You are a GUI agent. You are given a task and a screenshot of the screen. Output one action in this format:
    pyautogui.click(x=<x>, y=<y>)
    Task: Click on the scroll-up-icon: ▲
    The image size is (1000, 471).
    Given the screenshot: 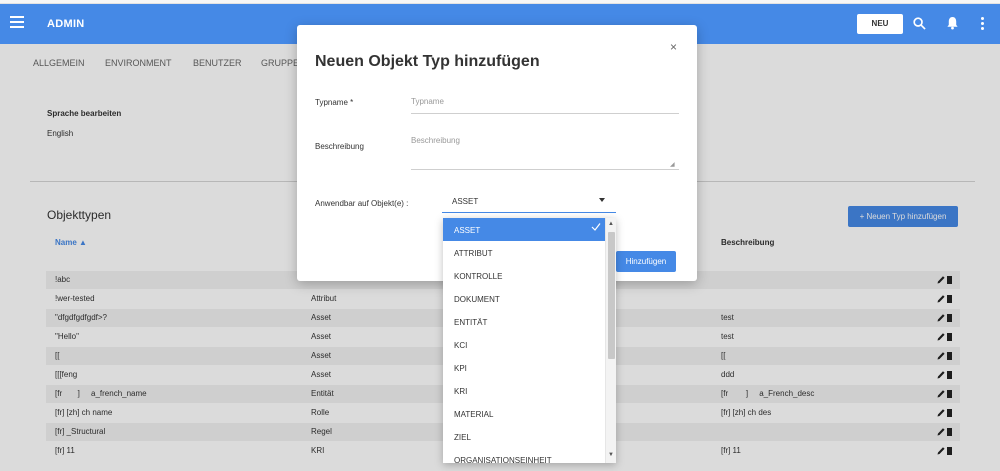 What is the action you would take?
    pyautogui.click(x=611, y=224)
    